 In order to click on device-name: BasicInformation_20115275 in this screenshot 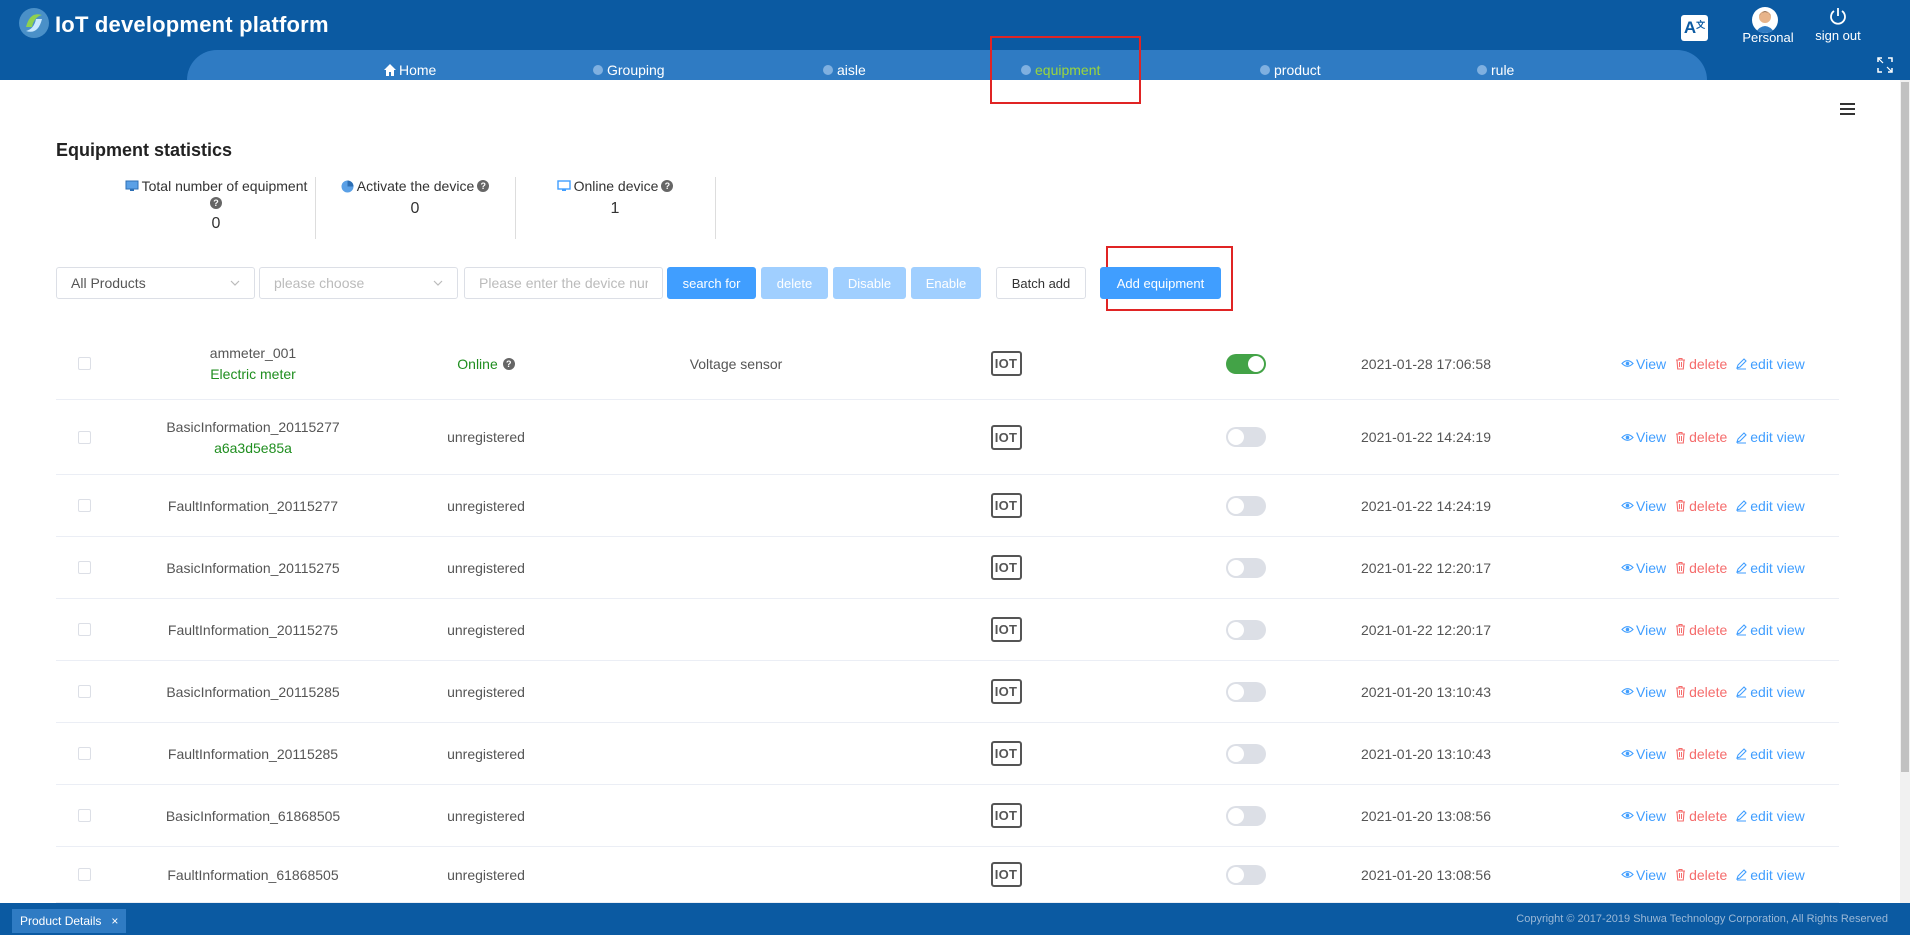, I will do `click(252, 568)`.